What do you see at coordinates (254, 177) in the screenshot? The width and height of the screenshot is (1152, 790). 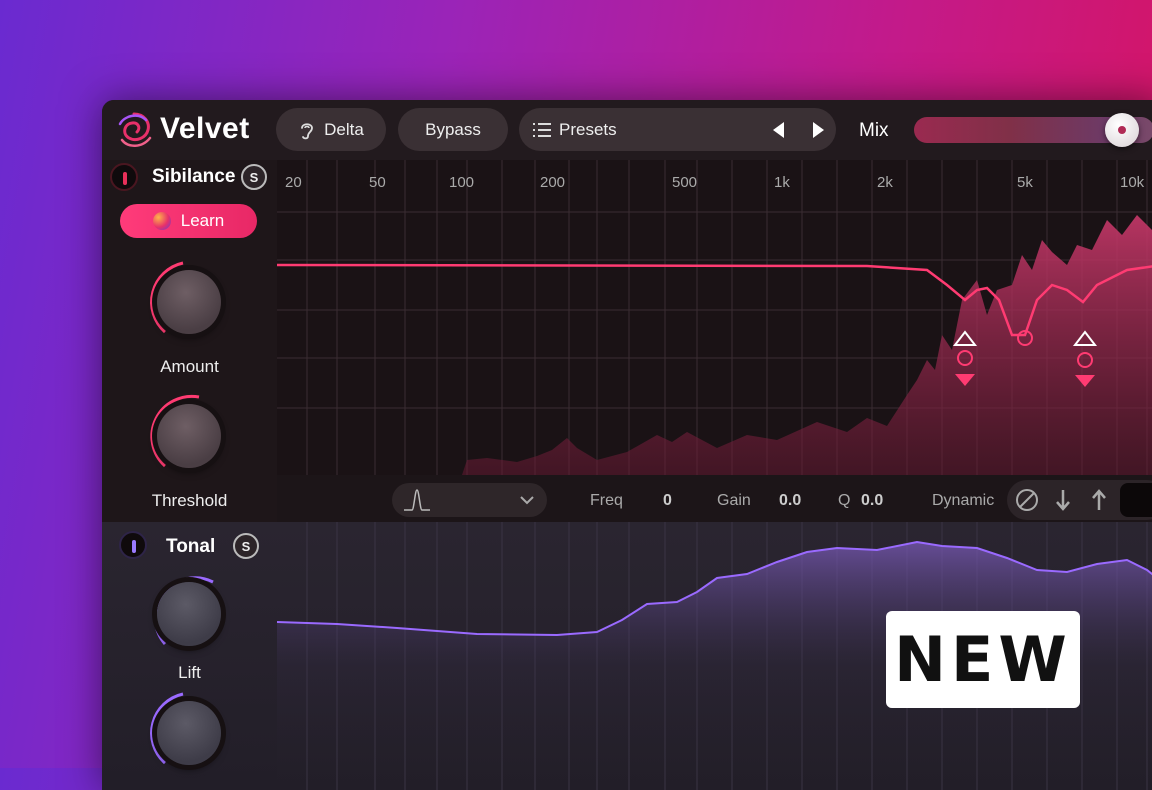 I see `sibilance-solo-button: S` at bounding box center [254, 177].